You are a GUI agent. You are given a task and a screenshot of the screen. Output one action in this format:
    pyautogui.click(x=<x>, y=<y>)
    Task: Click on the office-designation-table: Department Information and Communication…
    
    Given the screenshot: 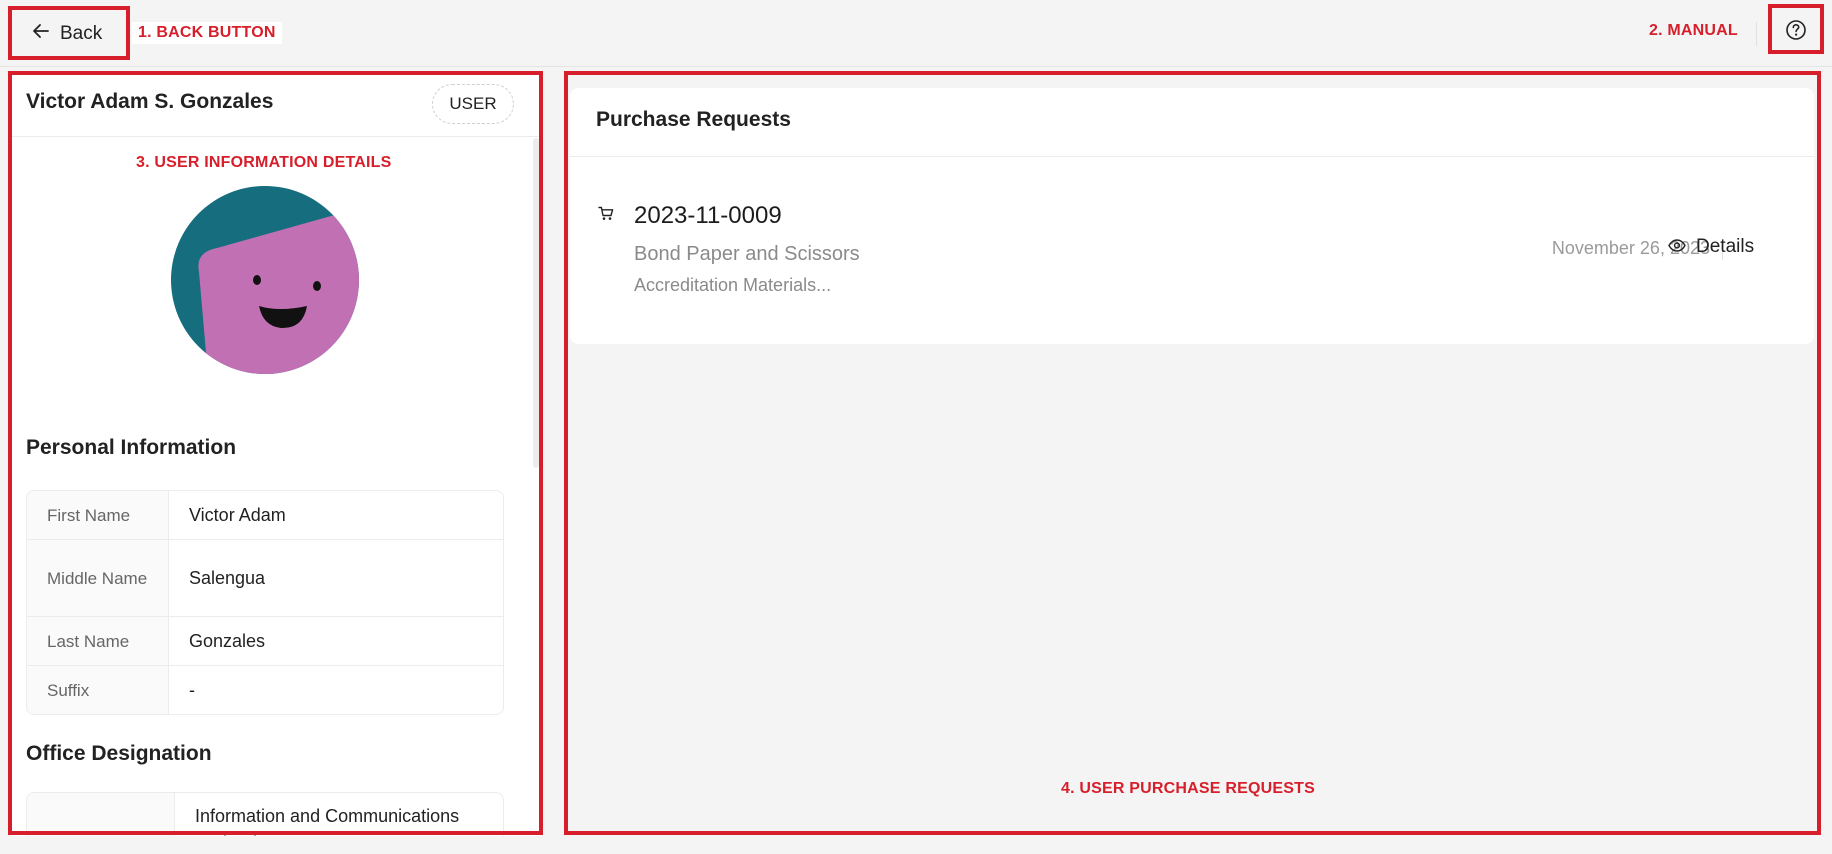 What is the action you would take?
    pyautogui.click(x=265, y=814)
    